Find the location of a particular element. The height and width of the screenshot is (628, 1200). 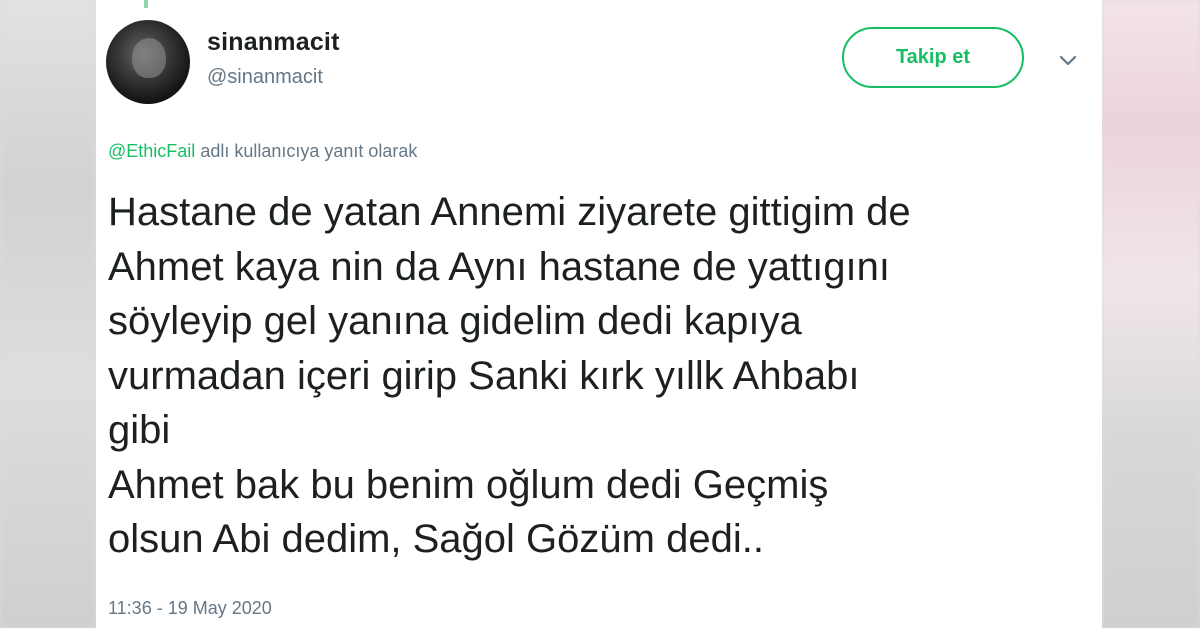

avatar is located at coordinates (148, 62).